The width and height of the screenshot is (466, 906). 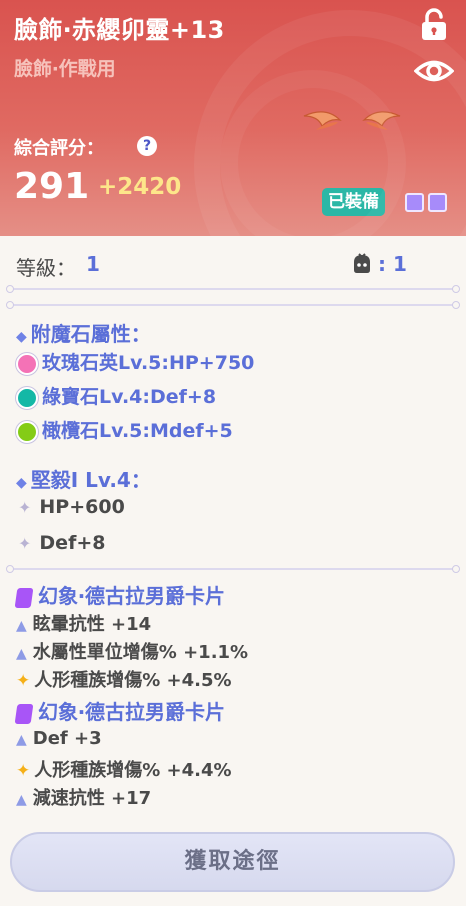 What do you see at coordinates (362, 263) in the screenshot?
I see `socket-icon` at bounding box center [362, 263].